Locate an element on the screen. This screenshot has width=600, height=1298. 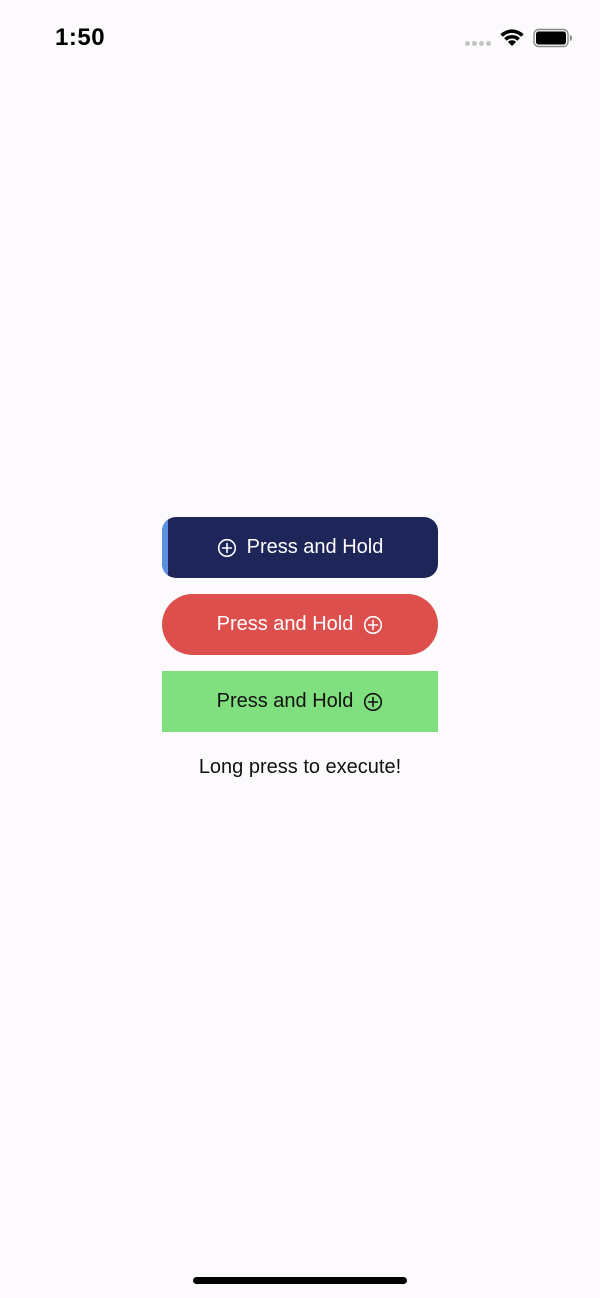
battery-icon is located at coordinates (553, 38).